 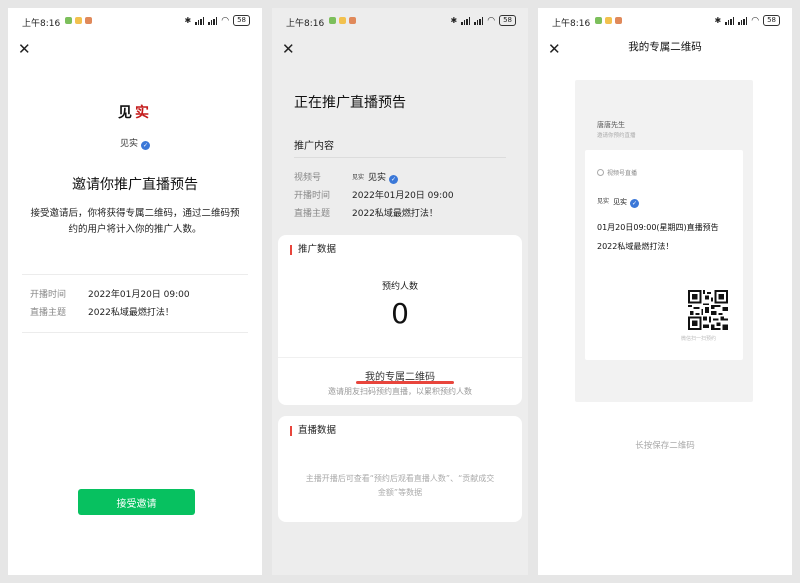 What do you see at coordinates (617, 172) in the screenshot?
I see `card-type: 视频号直播` at bounding box center [617, 172].